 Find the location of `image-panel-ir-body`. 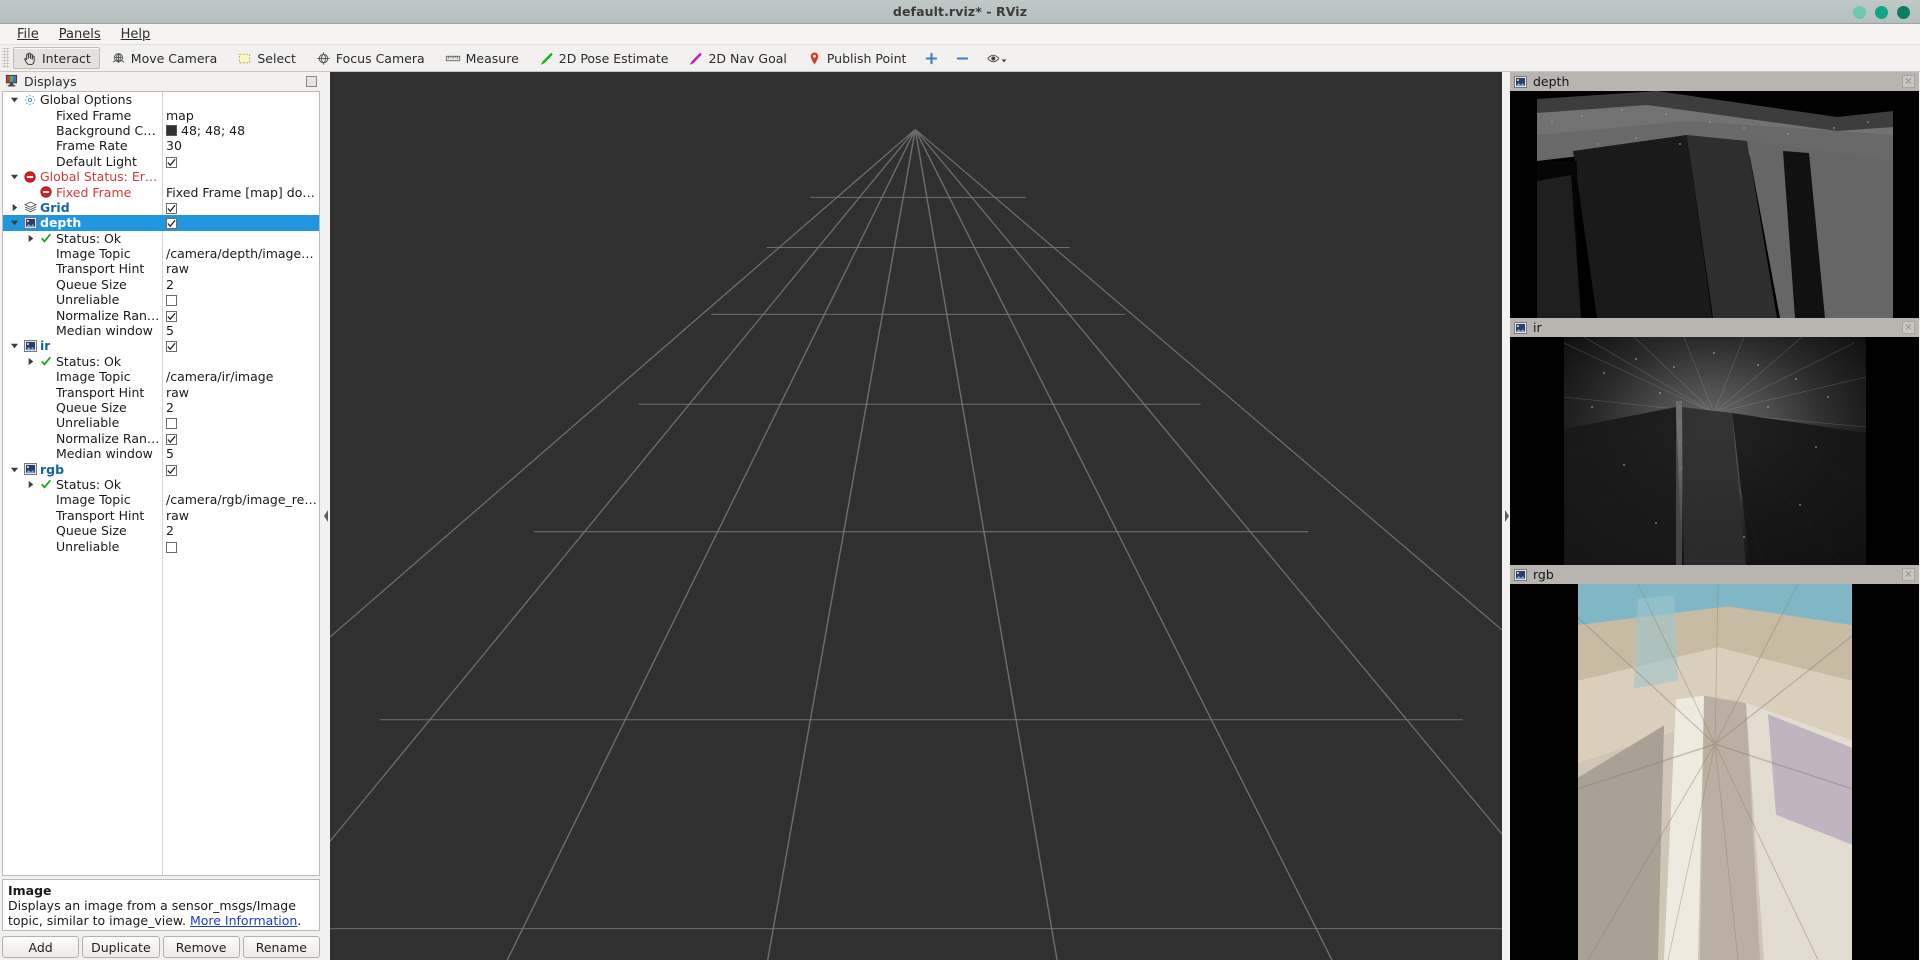

image-panel-ir-body is located at coordinates (1714, 451).